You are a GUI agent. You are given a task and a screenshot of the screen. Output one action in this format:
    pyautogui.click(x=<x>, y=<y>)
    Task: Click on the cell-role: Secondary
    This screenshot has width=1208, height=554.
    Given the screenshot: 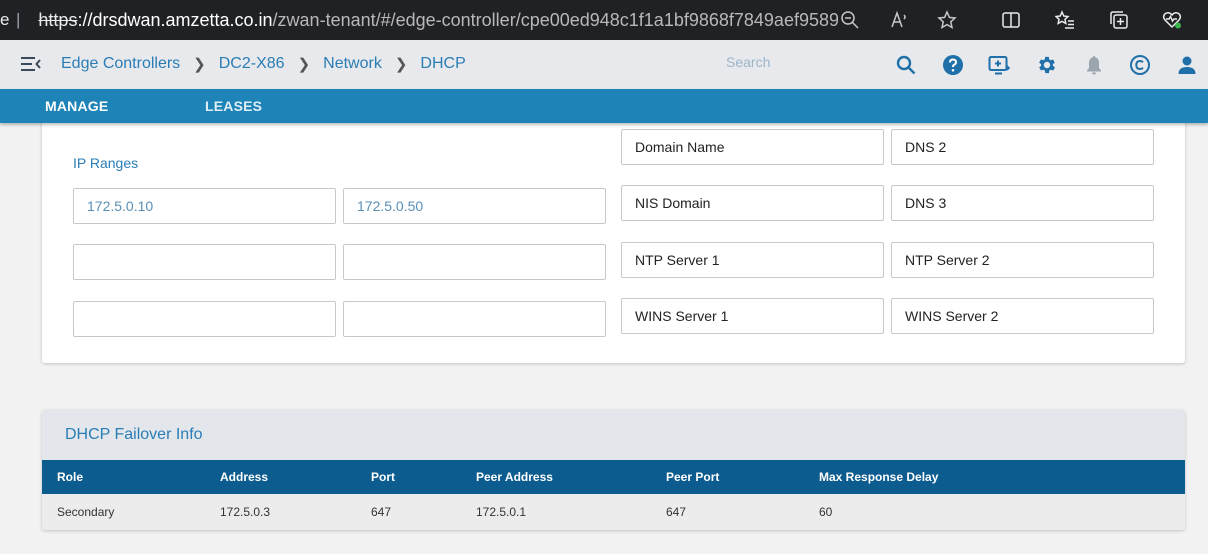 What is the action you would take?
    pyautogui.click(x=86, y=512)
    